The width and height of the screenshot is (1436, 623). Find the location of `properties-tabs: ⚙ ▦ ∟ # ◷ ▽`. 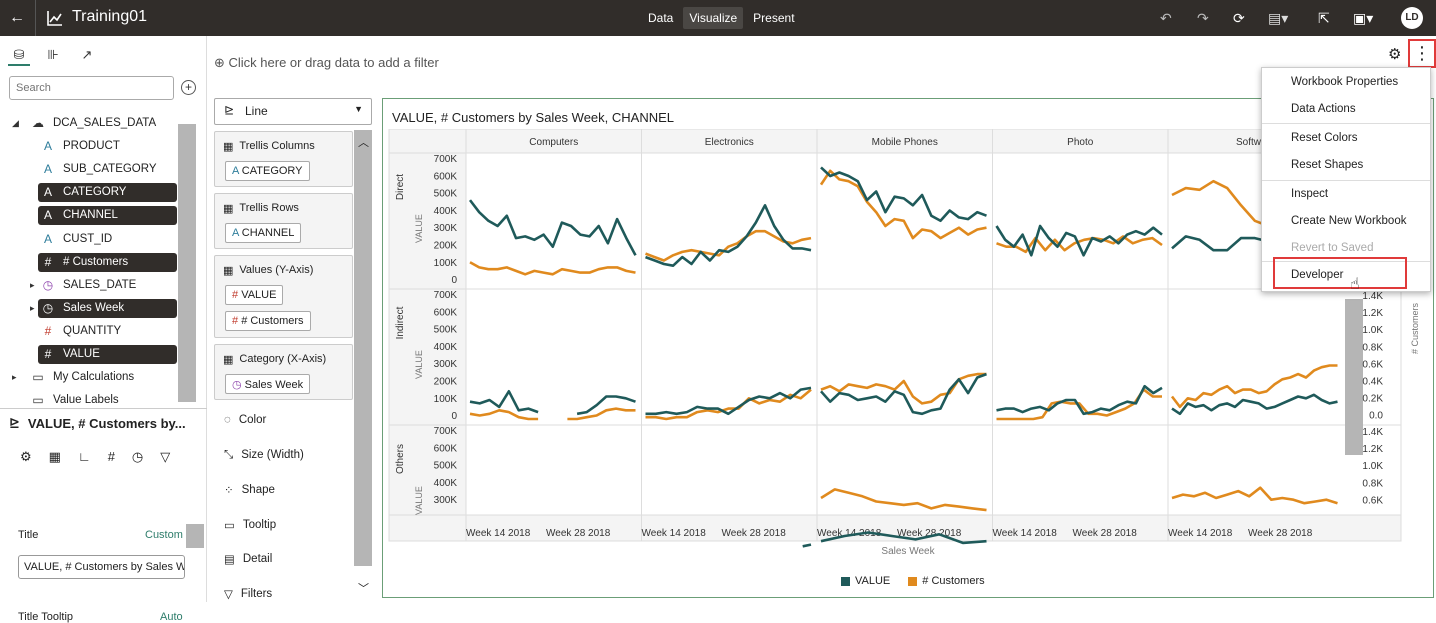

properties-tabs: ⚙ ▦ ∟ # ◷ ▽ is located at coordinates (95, 457).